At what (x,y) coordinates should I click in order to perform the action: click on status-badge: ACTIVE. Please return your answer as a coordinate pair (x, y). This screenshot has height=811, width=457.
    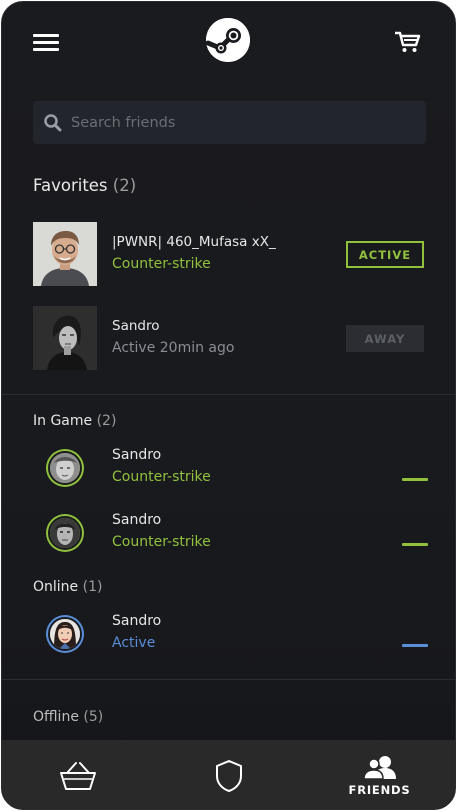
    Looking at the image, I should click on (385, 254).